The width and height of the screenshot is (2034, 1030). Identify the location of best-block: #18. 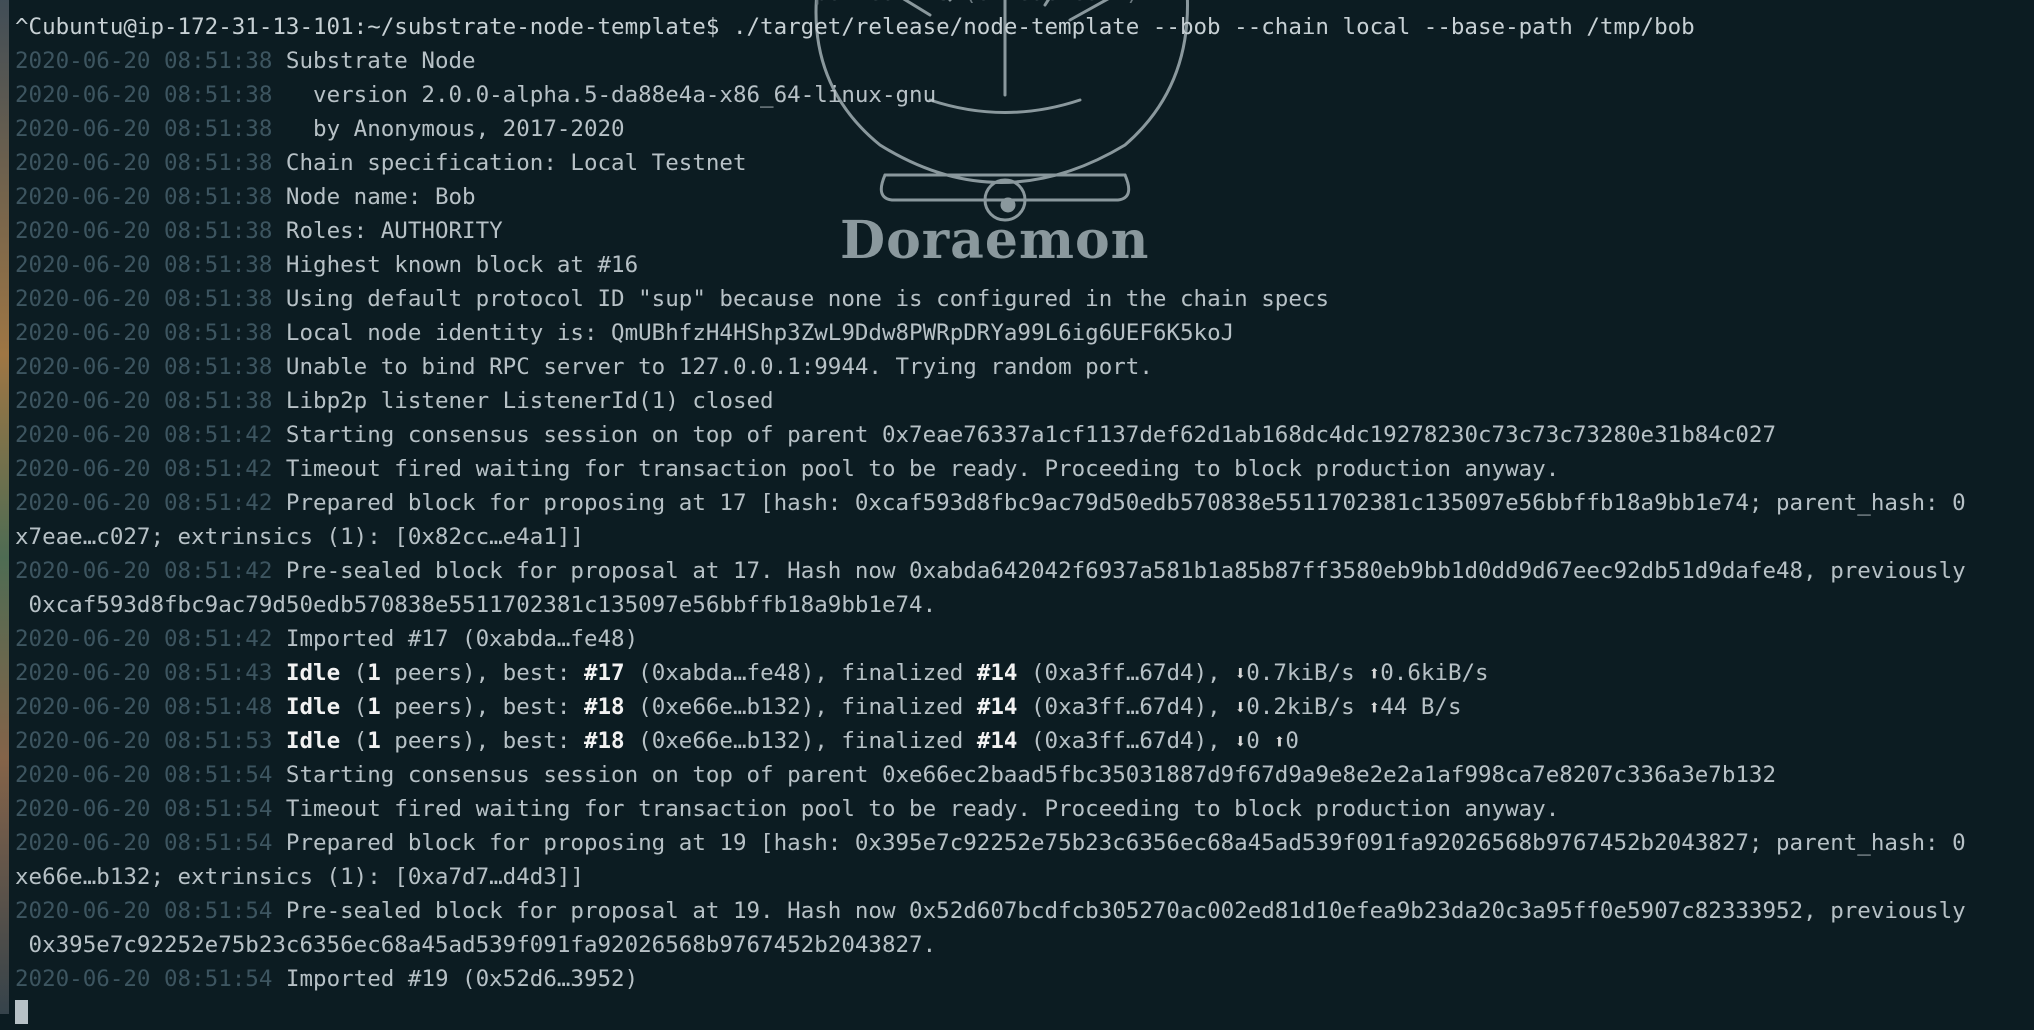
(604, 741).